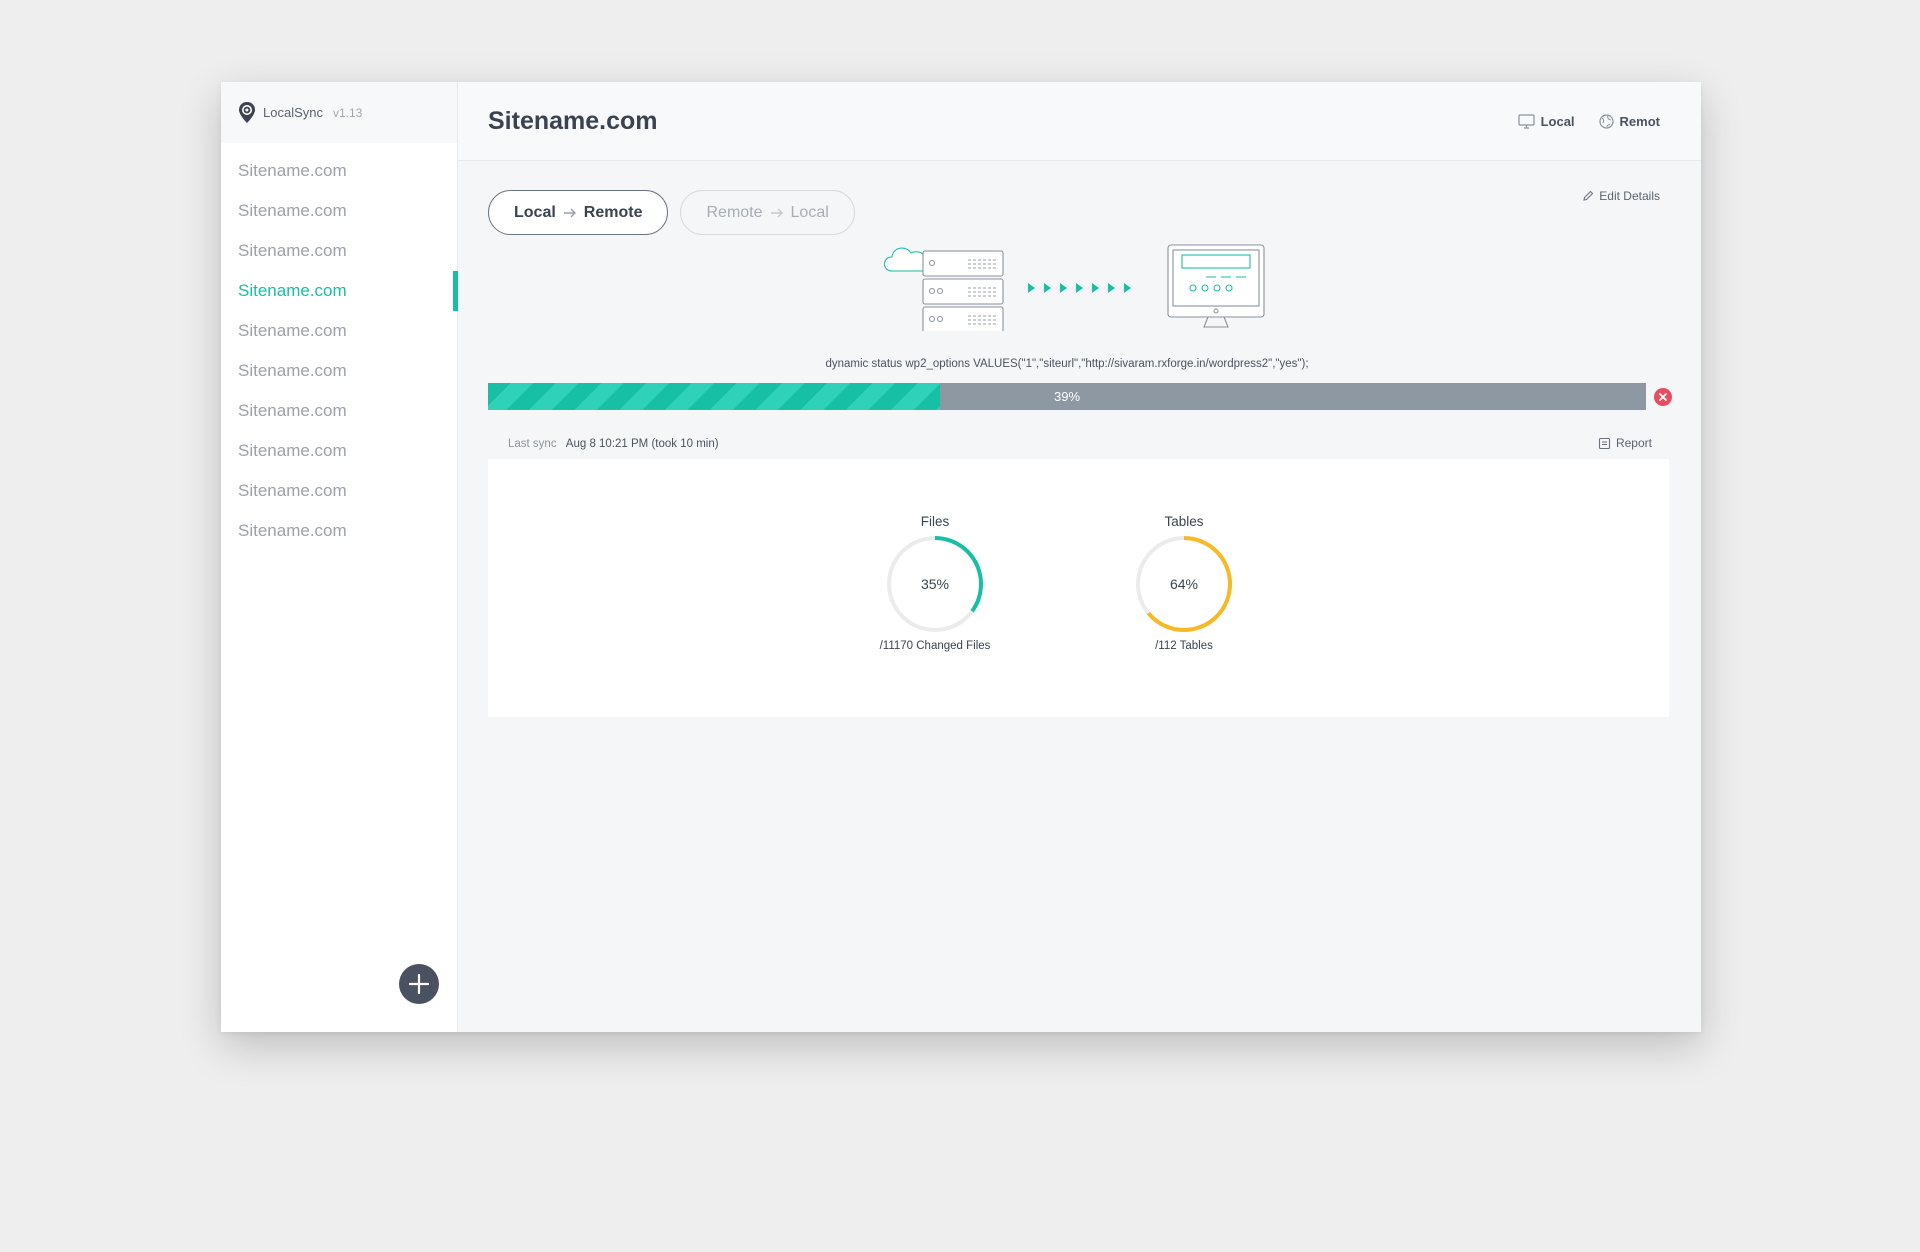  What do you see at coordinates (347, 112) in the screenshot?
I see `app-version: v1.13` at bounding box center [347, 112].